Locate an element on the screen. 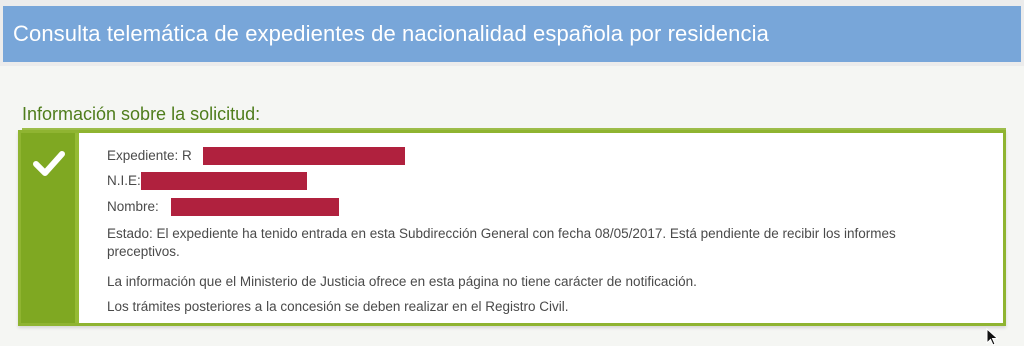 Image resolution: width=1024 pixels, height=346 pixels. status-strip is located at coordinates (50, 228).